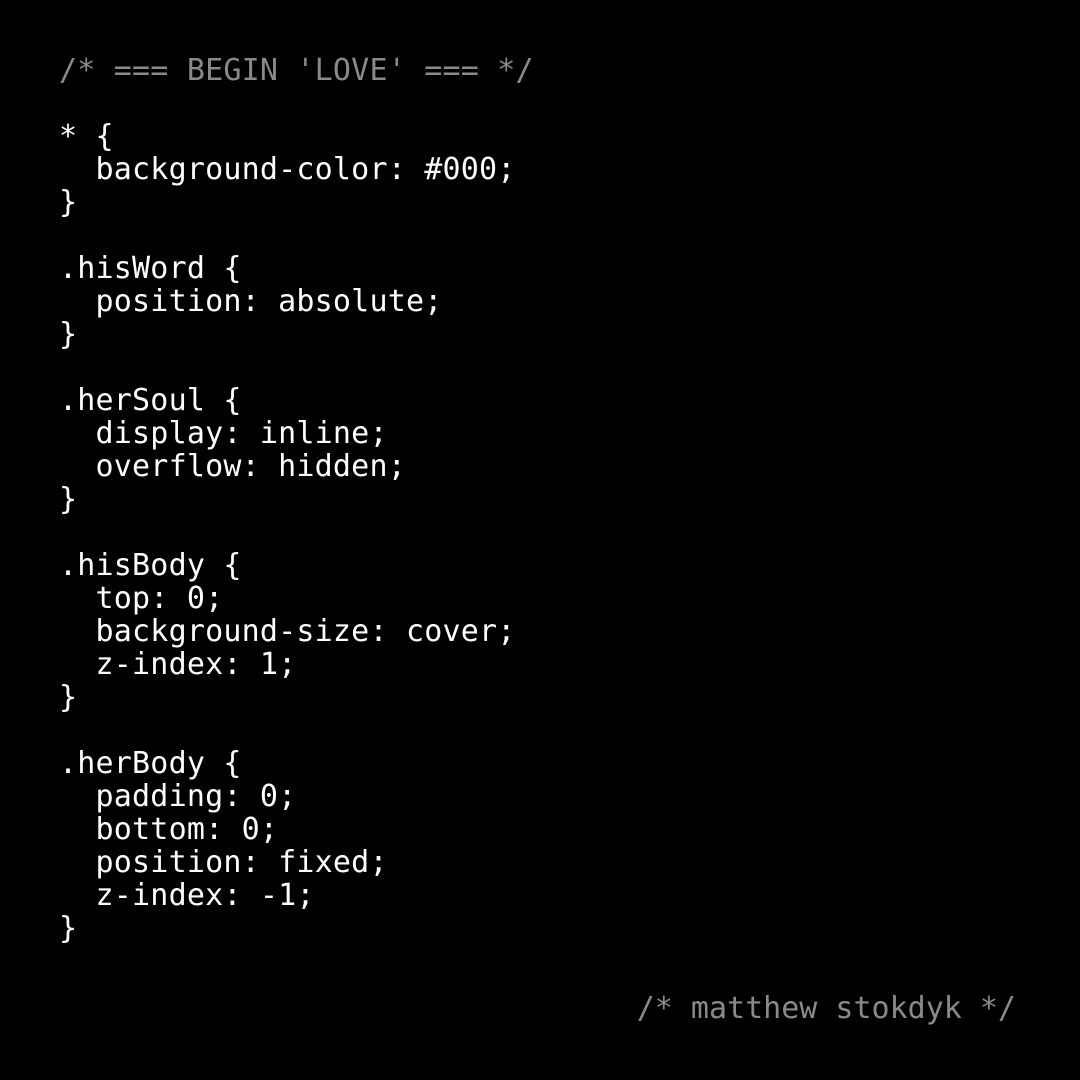 The height and width of the screenshot is (1080, 1080). What do you see at coordinates (287, 631) in the screenshot?
I see `code-line-background-size: background-size: cover;` at bounding box center [287, 631].